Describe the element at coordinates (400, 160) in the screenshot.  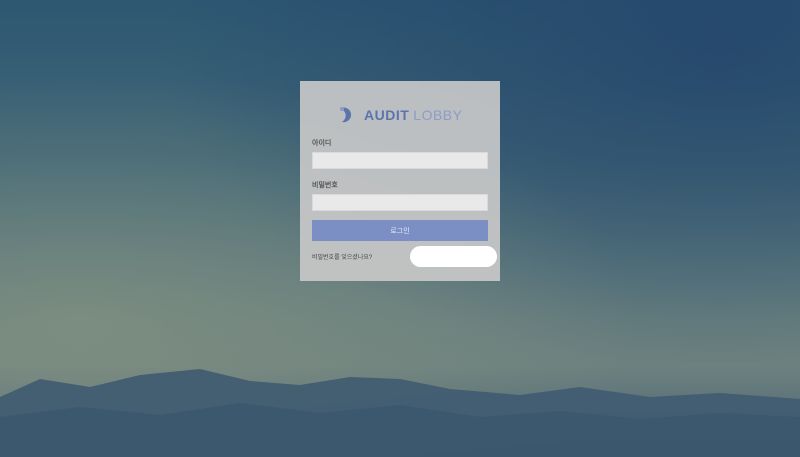
I see `username-input` at that location.